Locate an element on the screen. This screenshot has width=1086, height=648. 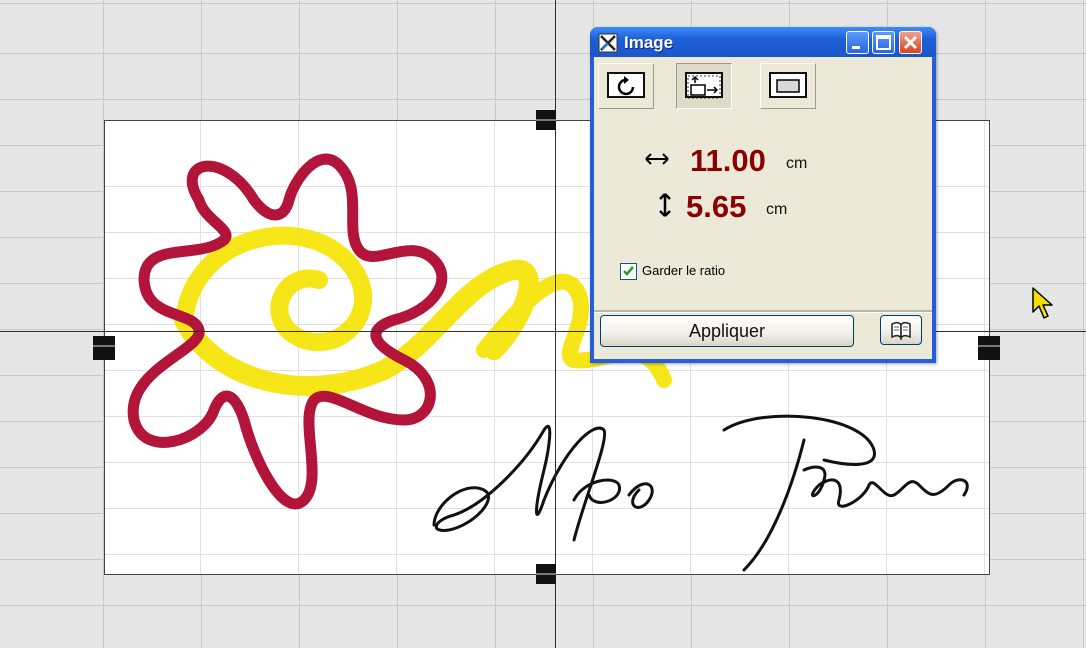
resize-handle-left is located at coordinates (104, 348).